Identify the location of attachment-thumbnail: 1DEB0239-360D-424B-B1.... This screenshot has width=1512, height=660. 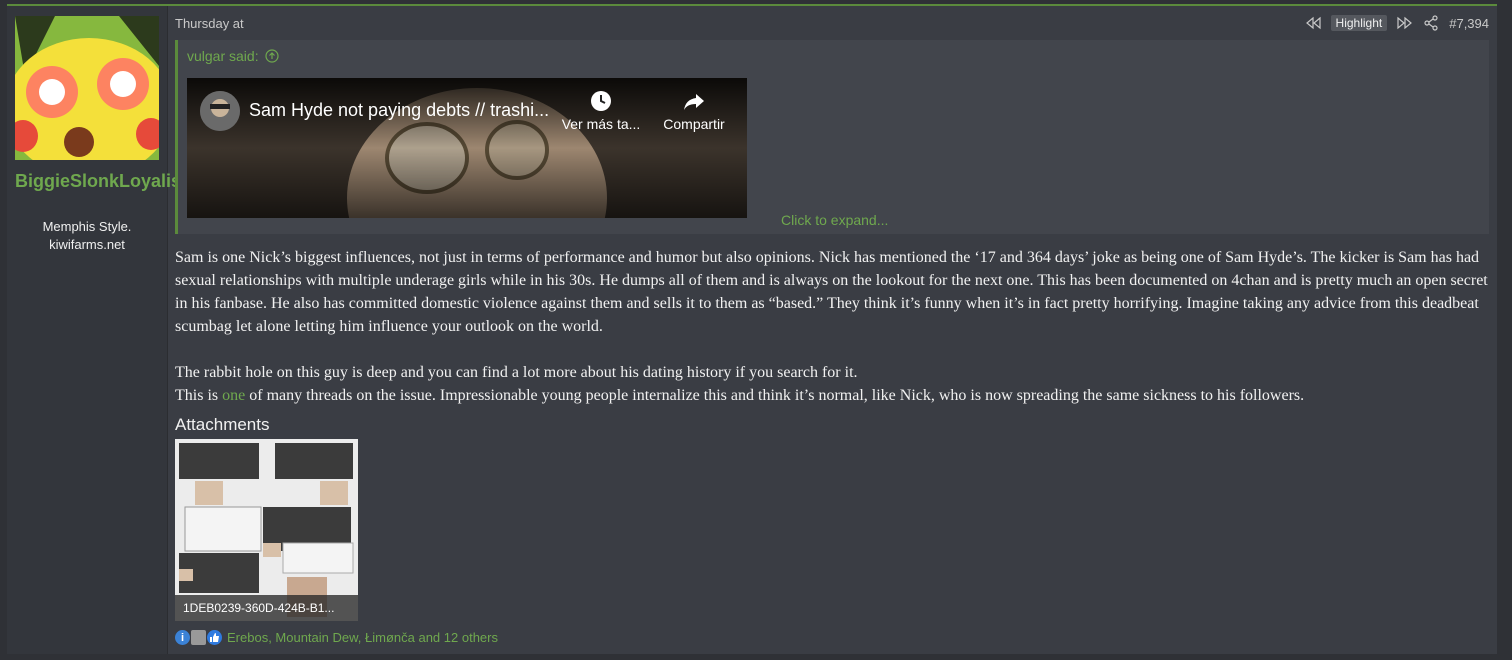
(266, 530).